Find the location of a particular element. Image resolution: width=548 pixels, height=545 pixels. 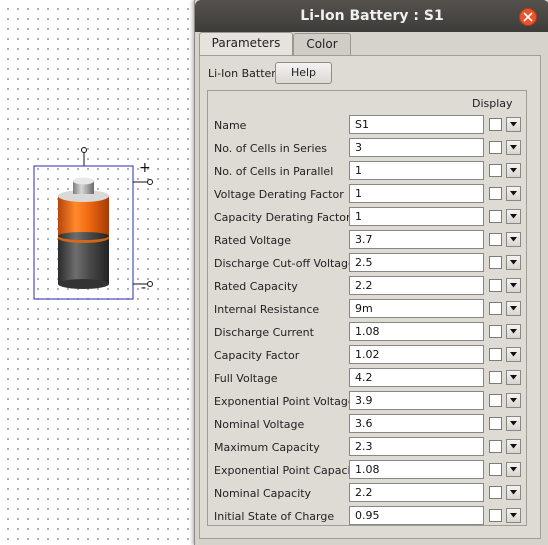

param-label: Initial State of Charge is located at coordinates (274, 516).